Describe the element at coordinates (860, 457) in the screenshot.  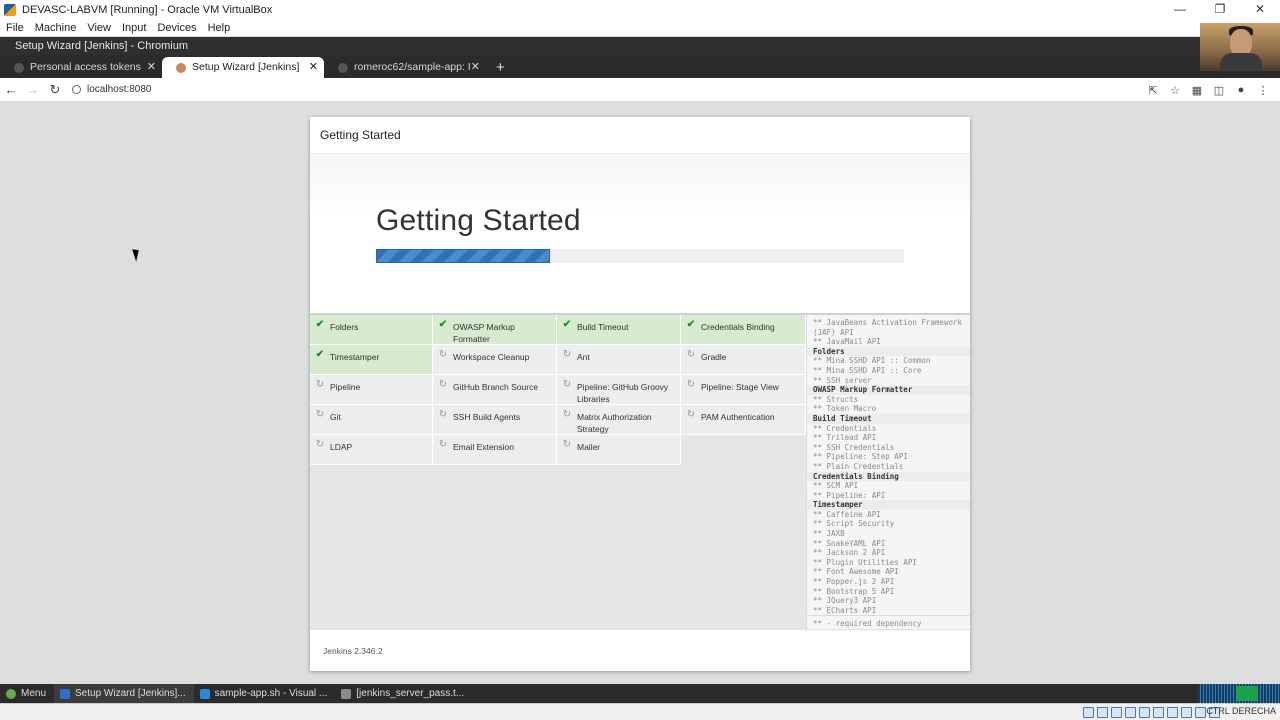
I see `dependency-line: ** Pipeline: Step API` at that location.